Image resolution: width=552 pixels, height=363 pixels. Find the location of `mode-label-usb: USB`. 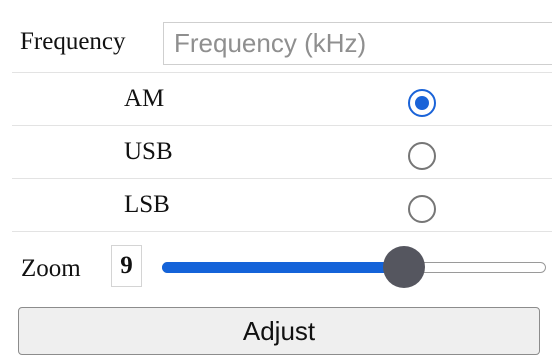

mode-label-usb: USB is located at coordinates (148, 151).